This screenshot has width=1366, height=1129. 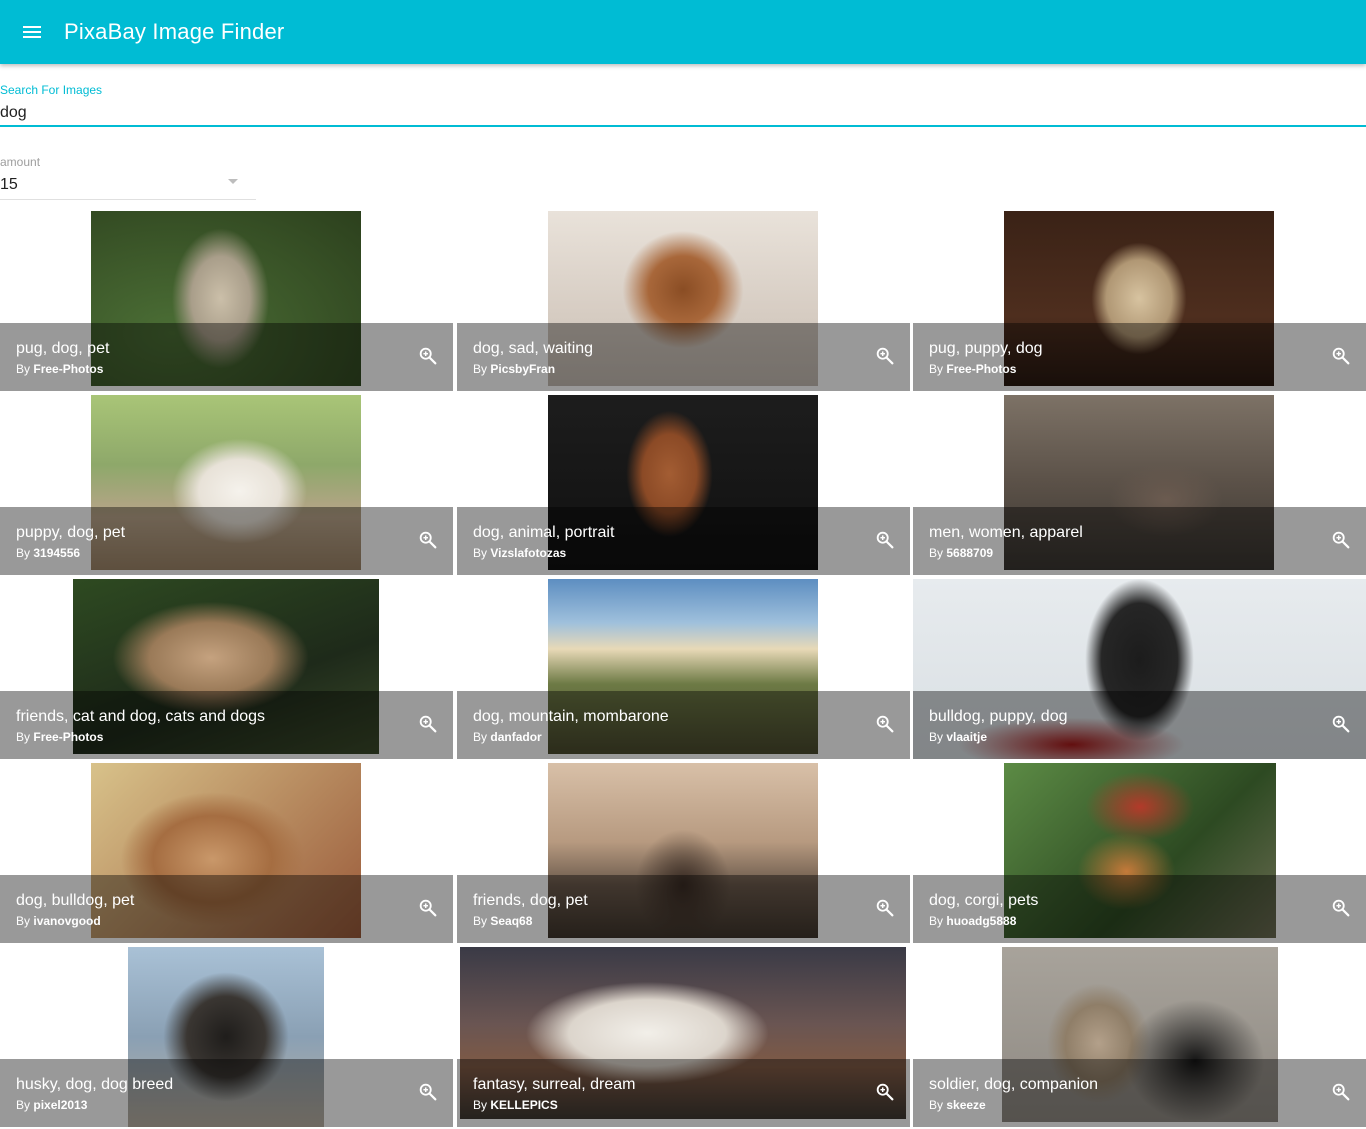 What do you see at coordinates (970, 553) in the screenshot?
I see `tile-author-name: 5688709` at bounding box center [970, 553].